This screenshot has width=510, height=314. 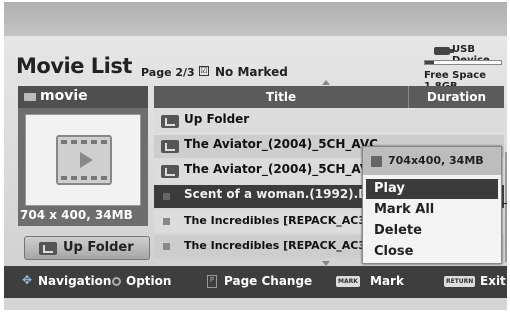 I want to click on column-title: Title, so click(x=281, y=97).